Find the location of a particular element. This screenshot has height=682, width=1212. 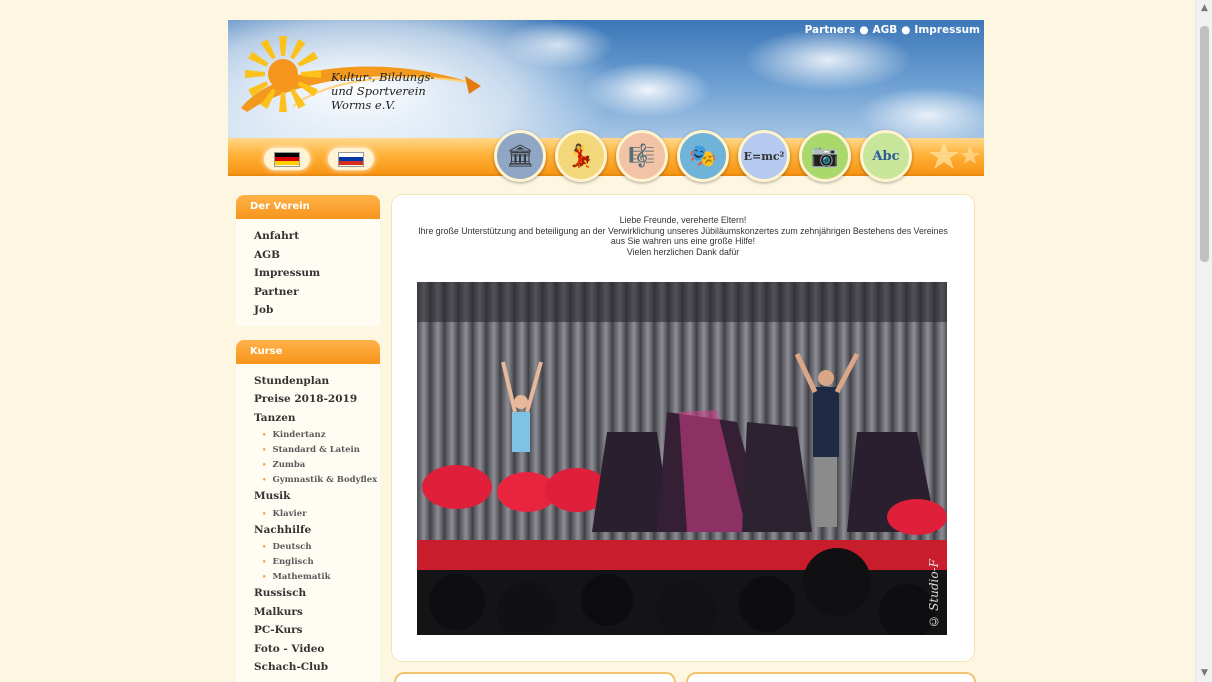

sidebar-kurse-title: Kurse is located at coordinates (308, 351).